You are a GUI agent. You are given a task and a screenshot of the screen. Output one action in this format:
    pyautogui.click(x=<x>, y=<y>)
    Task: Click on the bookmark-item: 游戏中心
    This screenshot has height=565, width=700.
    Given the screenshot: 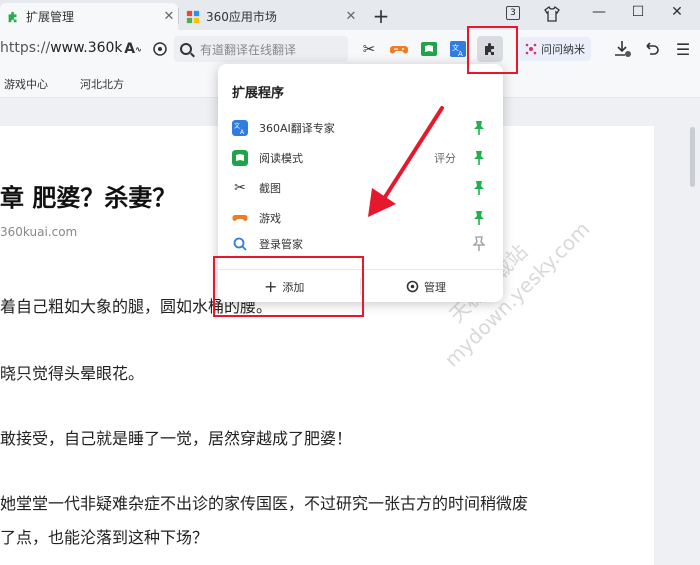 What is the action you would take?
    pyautogui.click(x=26, y=84)
    